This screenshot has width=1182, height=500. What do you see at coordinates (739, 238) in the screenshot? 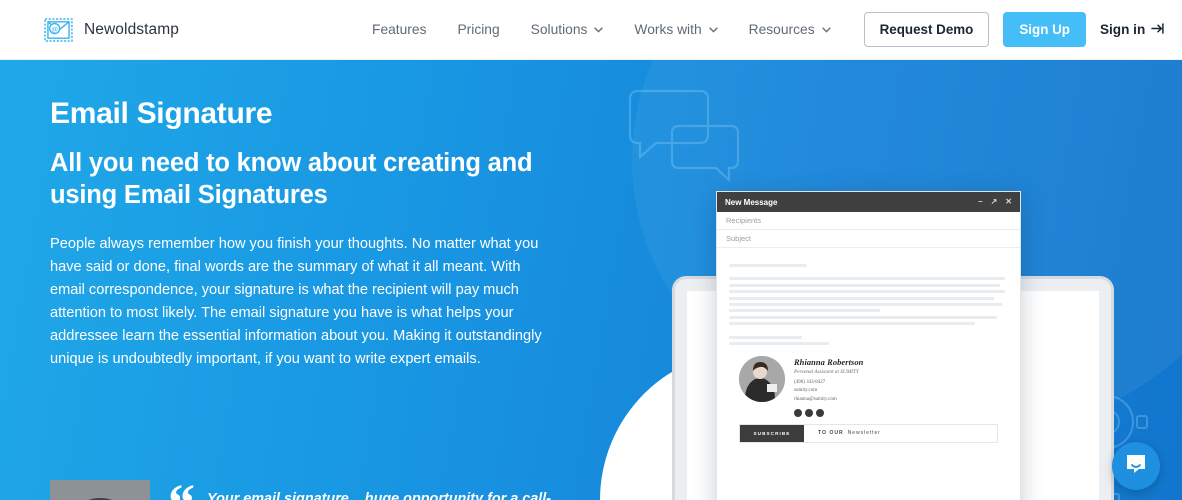
I see `subject-placeholder: Subject` at bounding box center [739, 238].